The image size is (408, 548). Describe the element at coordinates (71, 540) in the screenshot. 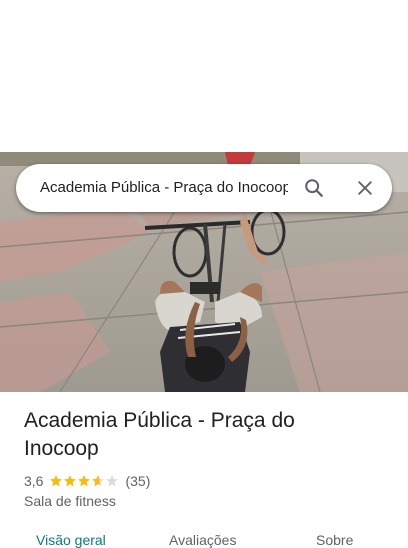

I see `tab-overview: Visão geral` at that location.